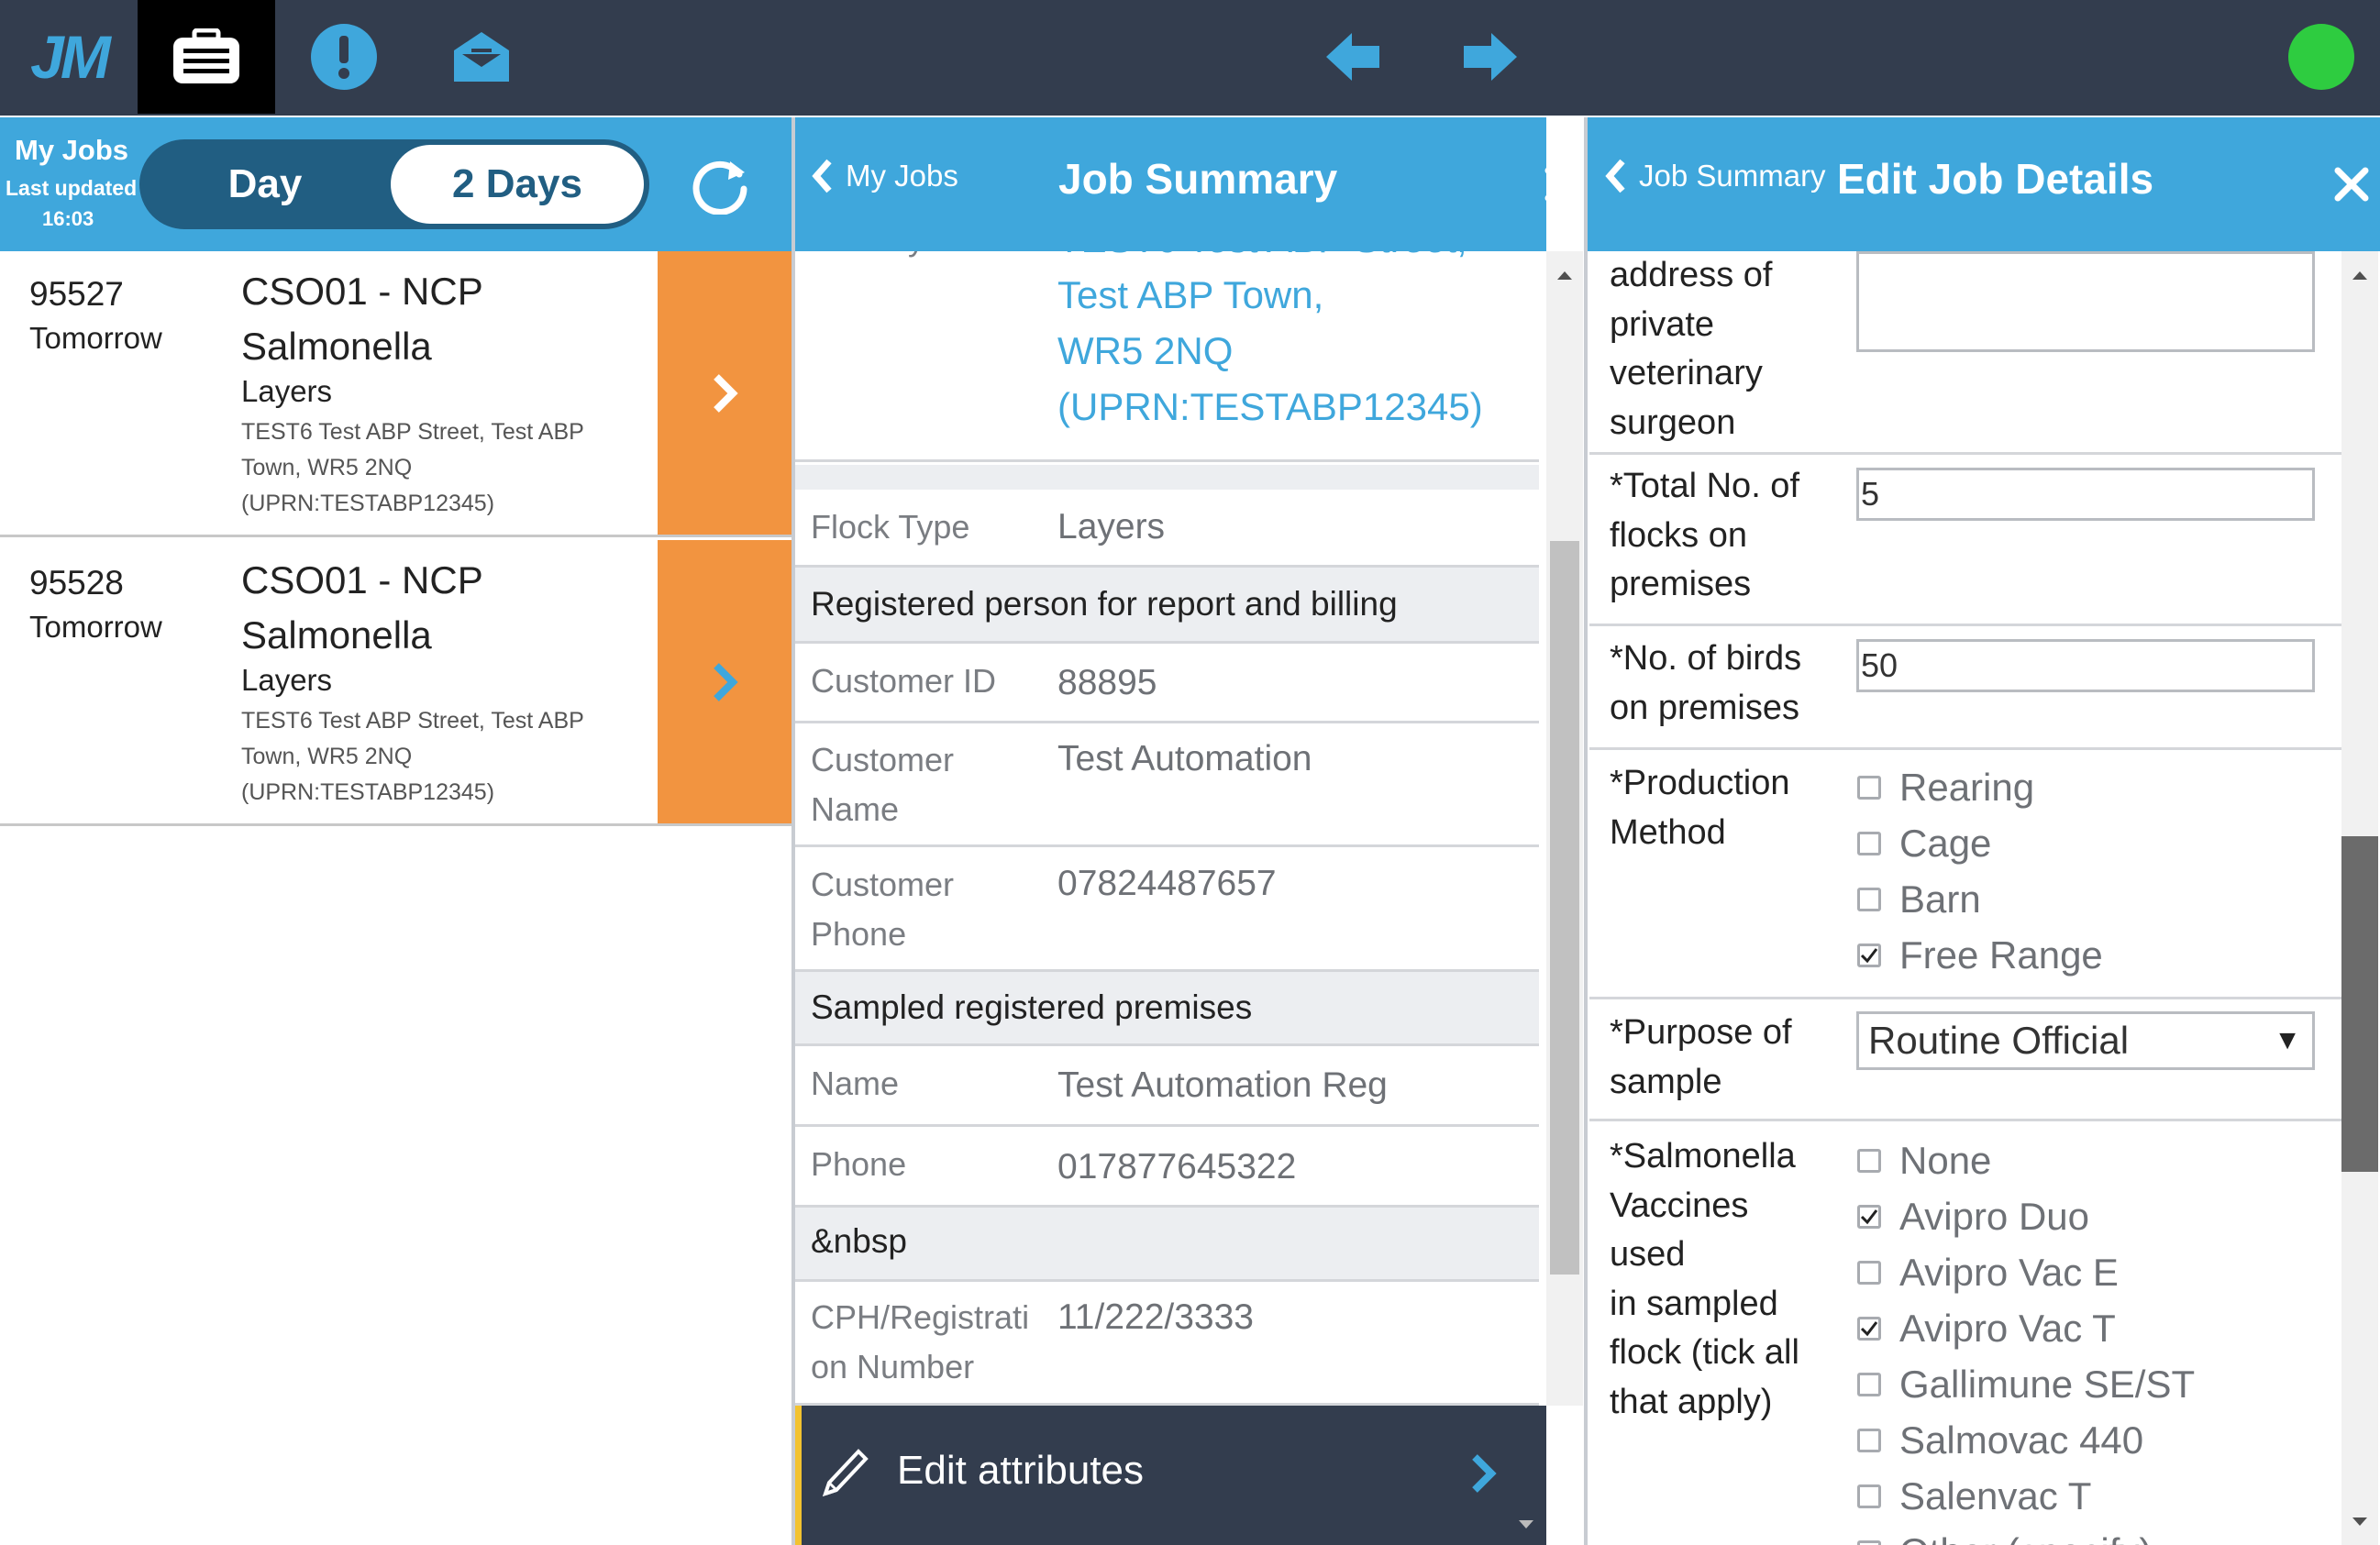 The height and width of the screenshot is (1545, 2380). Describe the element at coordinates (1980, 955) in the screenshot. I see `option-free-range: Free Range` at that location.